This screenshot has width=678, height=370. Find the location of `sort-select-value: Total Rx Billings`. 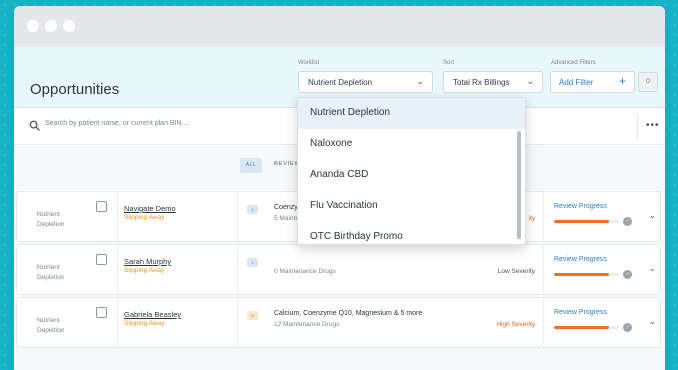

sort-select-value: Total Rx Billings is located at coordinates (481, 82).